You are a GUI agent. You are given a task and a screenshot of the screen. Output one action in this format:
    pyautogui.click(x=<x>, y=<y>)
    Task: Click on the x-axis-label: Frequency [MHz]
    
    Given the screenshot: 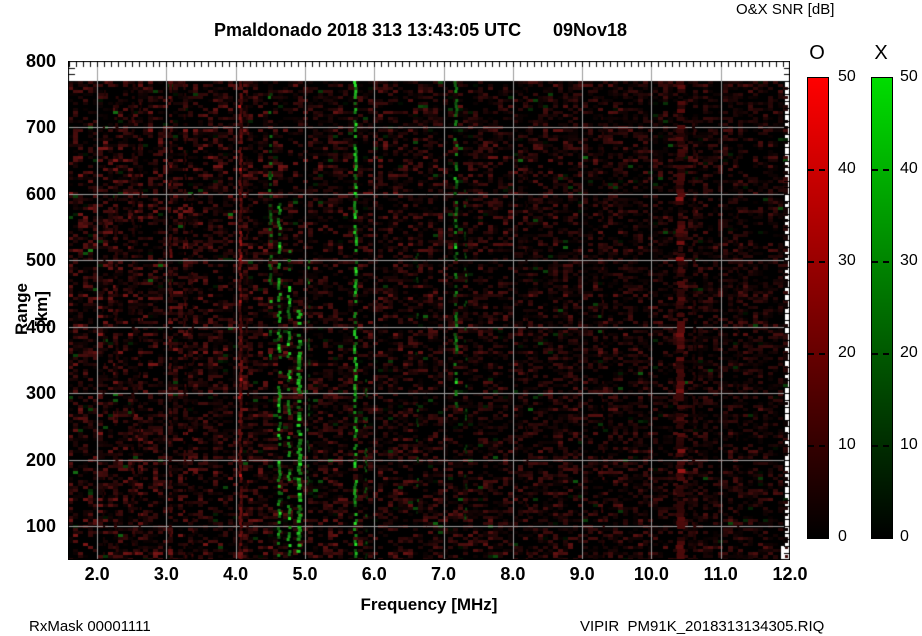 What is the action you would take?
    pyautogui.click(x=429, y=604)
    